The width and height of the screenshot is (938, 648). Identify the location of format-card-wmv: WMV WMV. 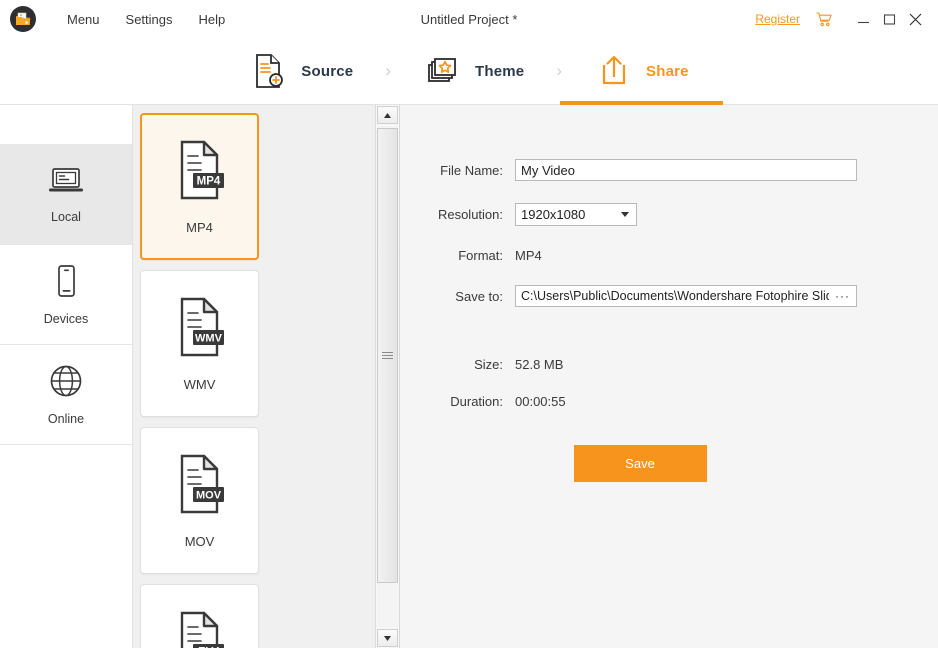
(199, 343).